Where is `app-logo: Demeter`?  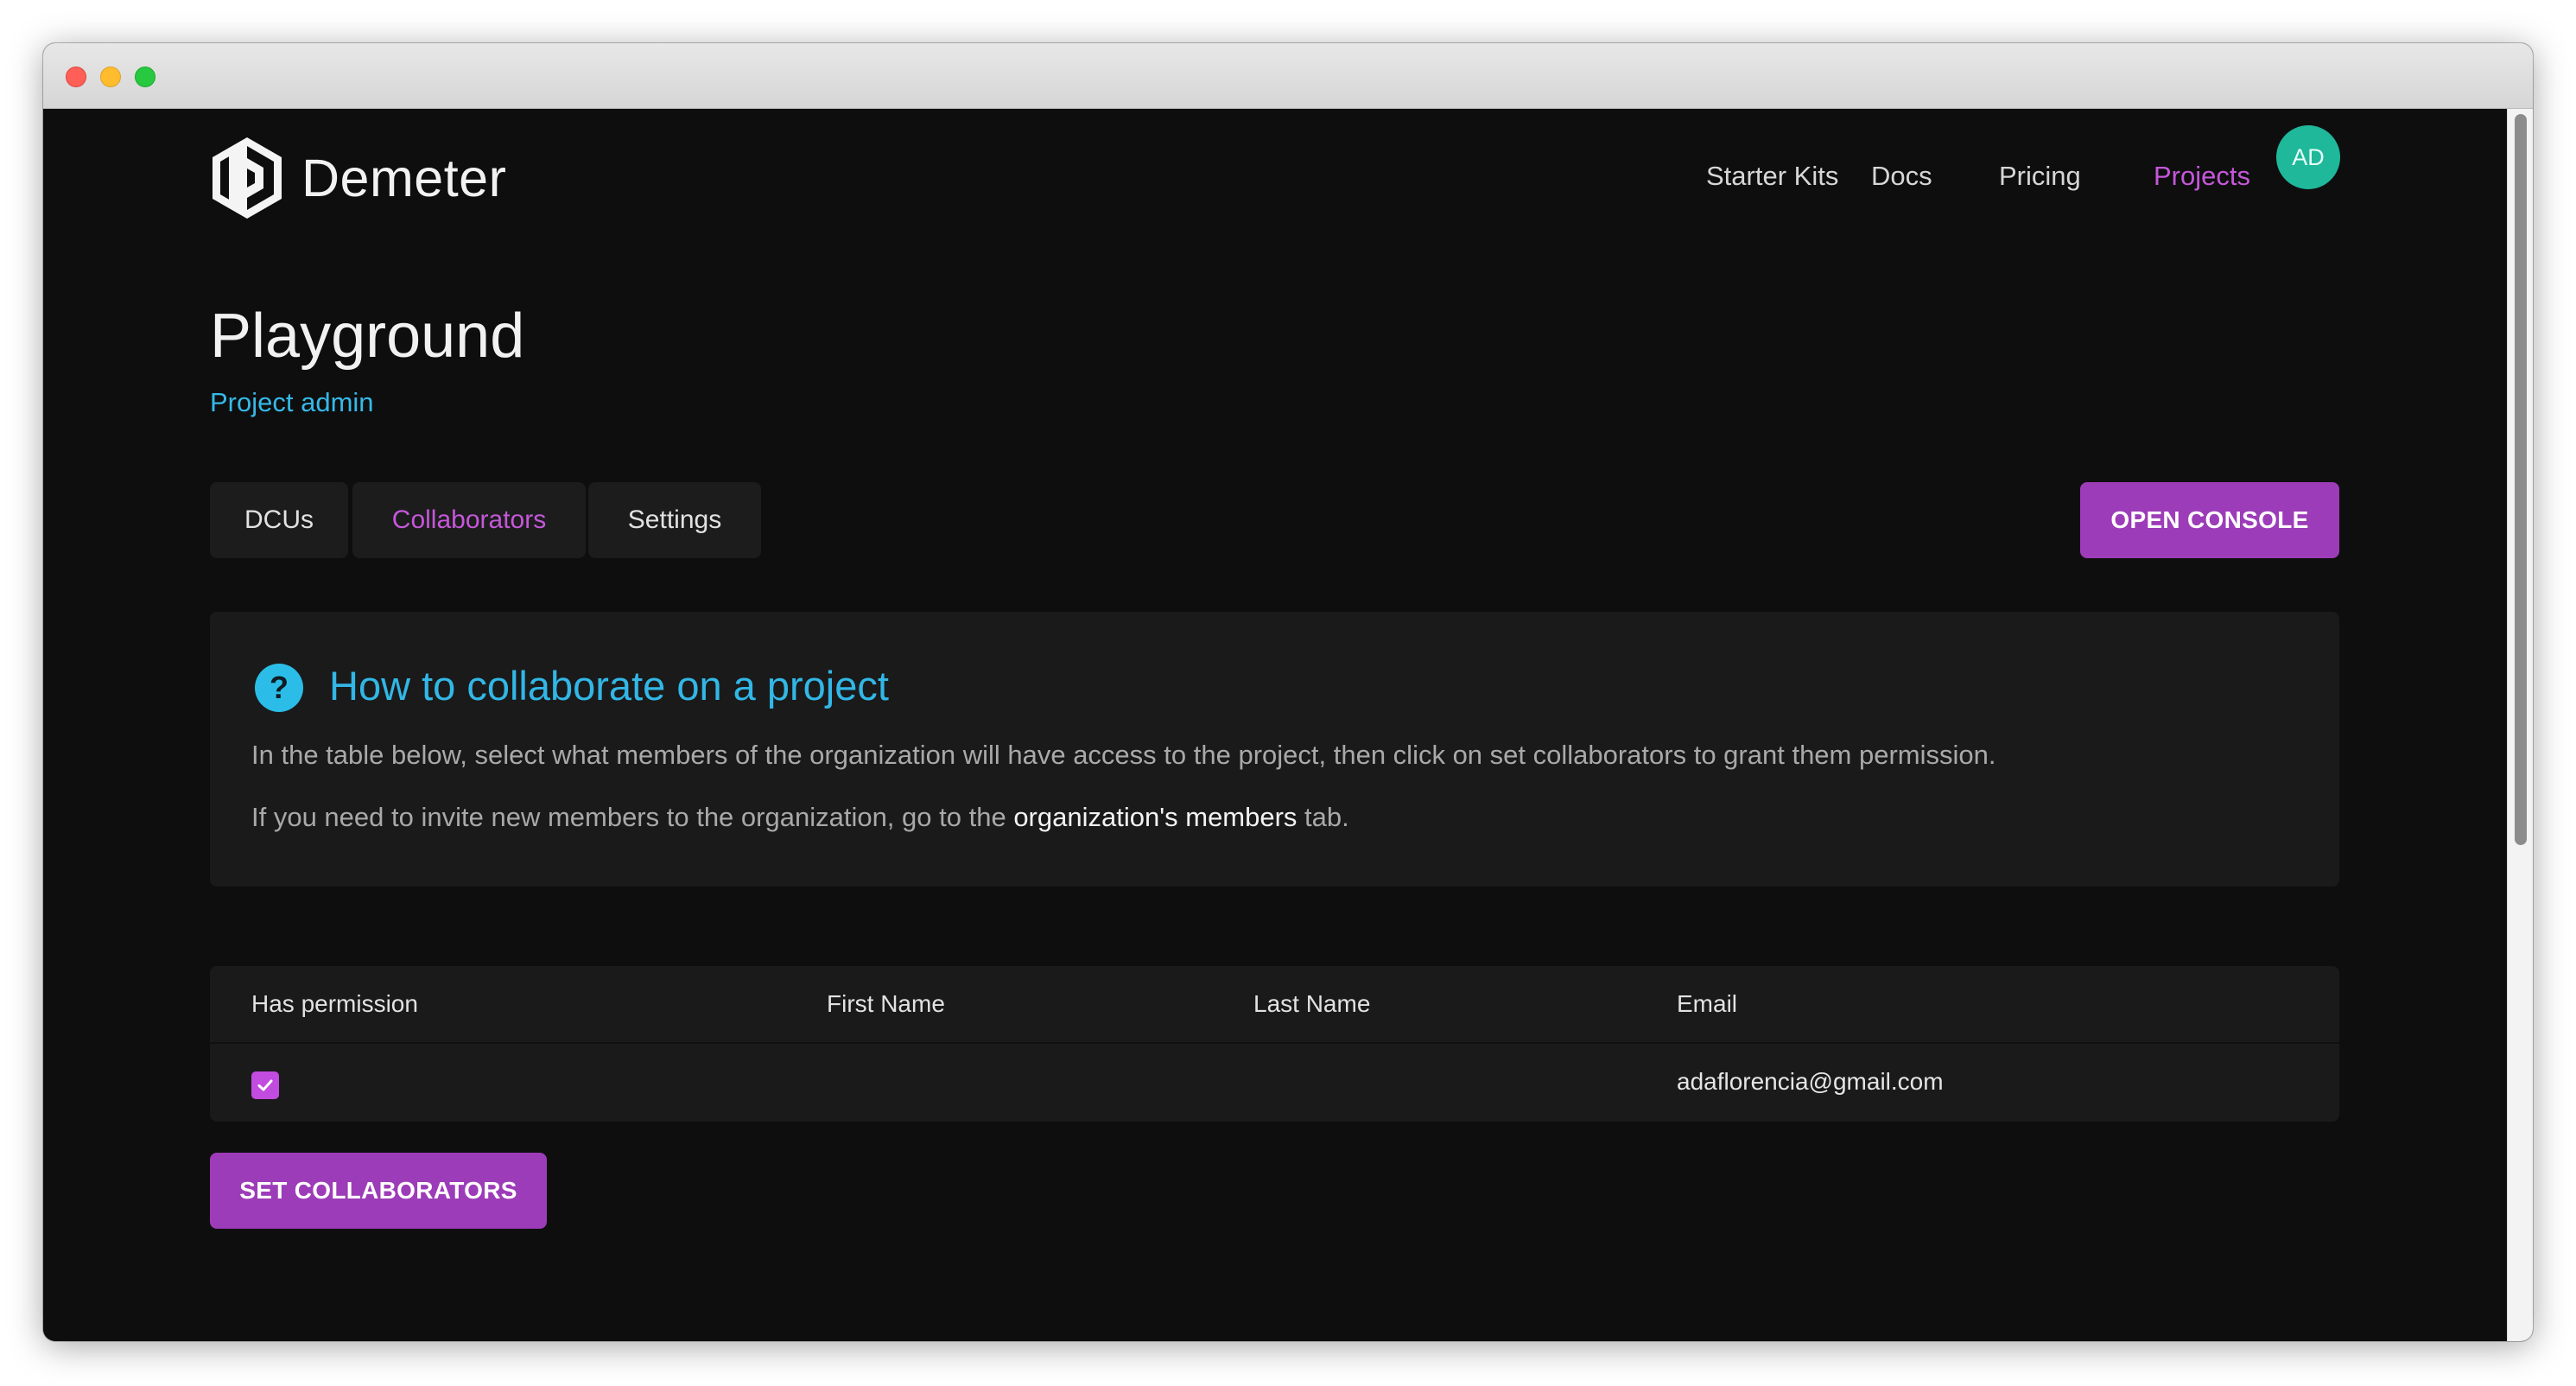 app-logo: Demeter is located at coordinates (358, 178).